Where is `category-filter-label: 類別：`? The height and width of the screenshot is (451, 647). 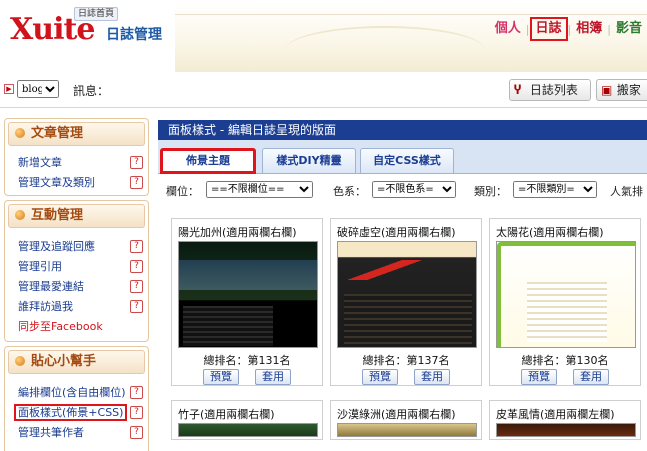 category-filter-label: 類別： is located at coordinates (490, 191).